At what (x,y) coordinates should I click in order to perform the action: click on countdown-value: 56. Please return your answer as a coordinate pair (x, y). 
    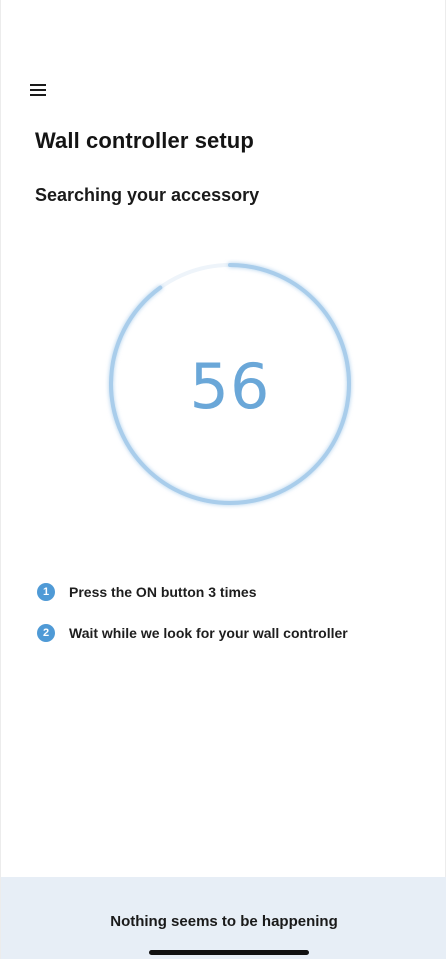
    Looking at the image, I should click on (230, 386).